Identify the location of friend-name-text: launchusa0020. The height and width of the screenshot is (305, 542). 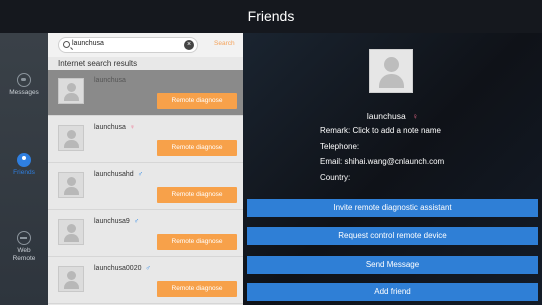
(118, 268).